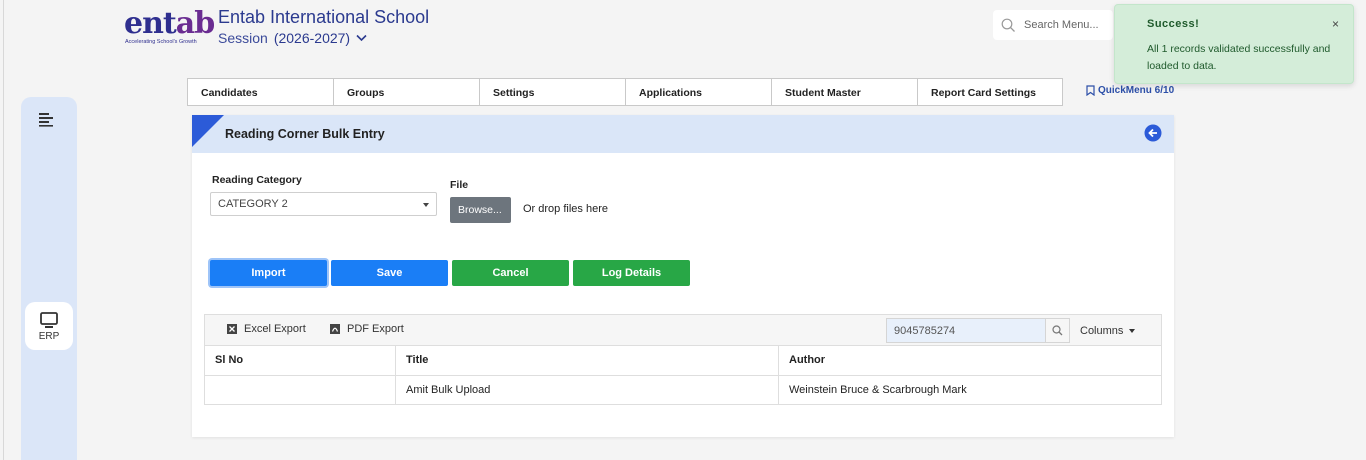 This screenshot has width=1366, height=460. Describe the element at coordinates (698, 92) in the screenshot. I see `tab-applications: Applications` at that location.